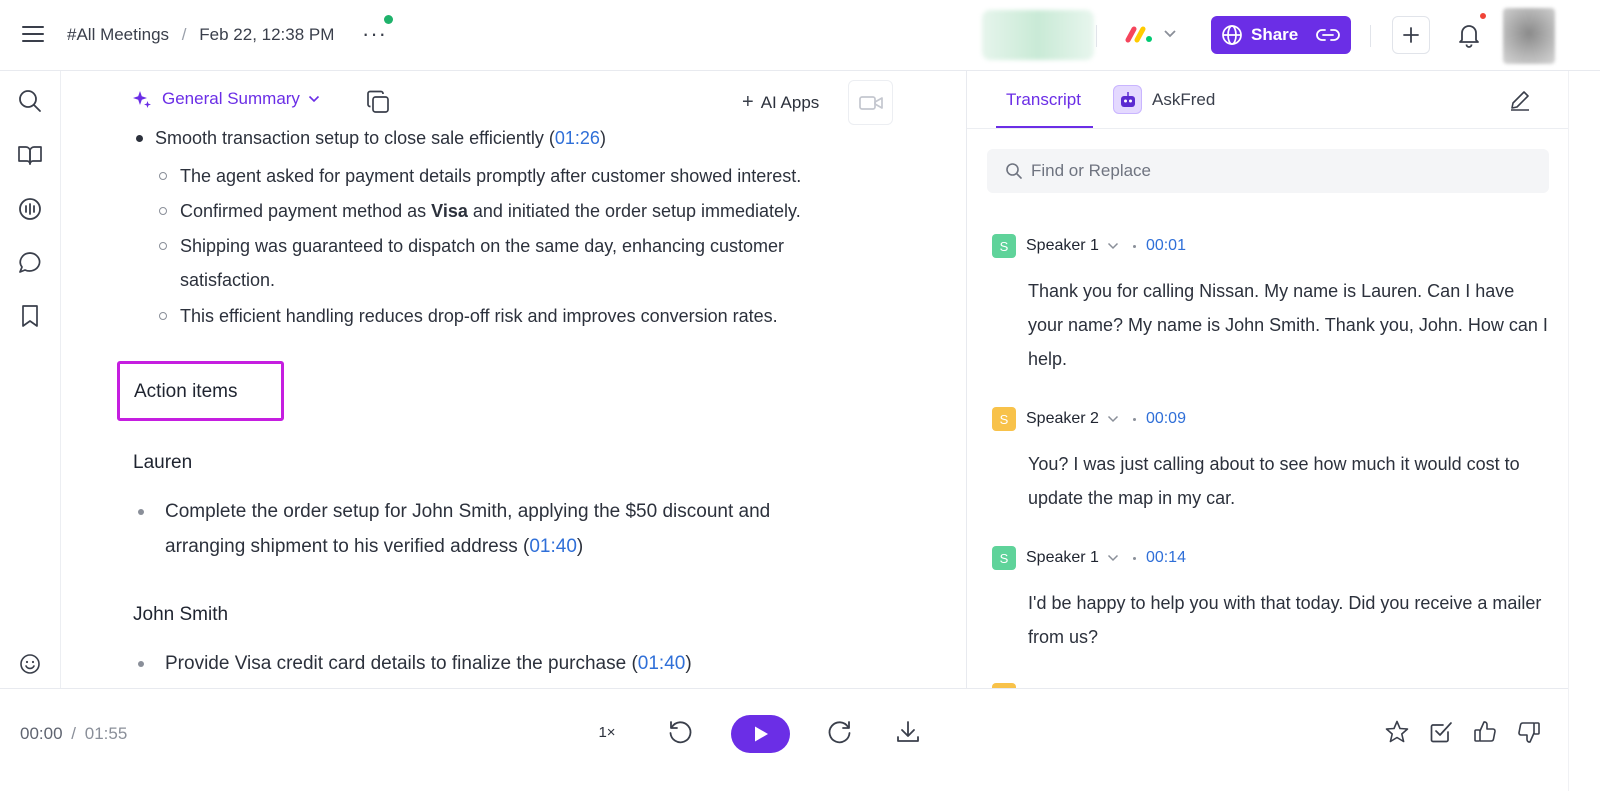 The image size is (1600, 791). I want to click on globe-icon, so click(1232, 35).